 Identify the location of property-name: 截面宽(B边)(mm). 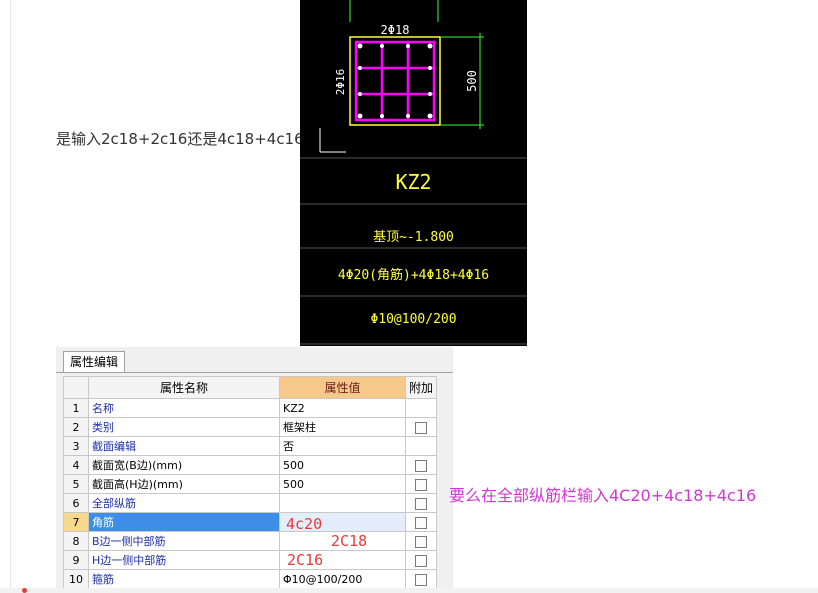
(184, 465).